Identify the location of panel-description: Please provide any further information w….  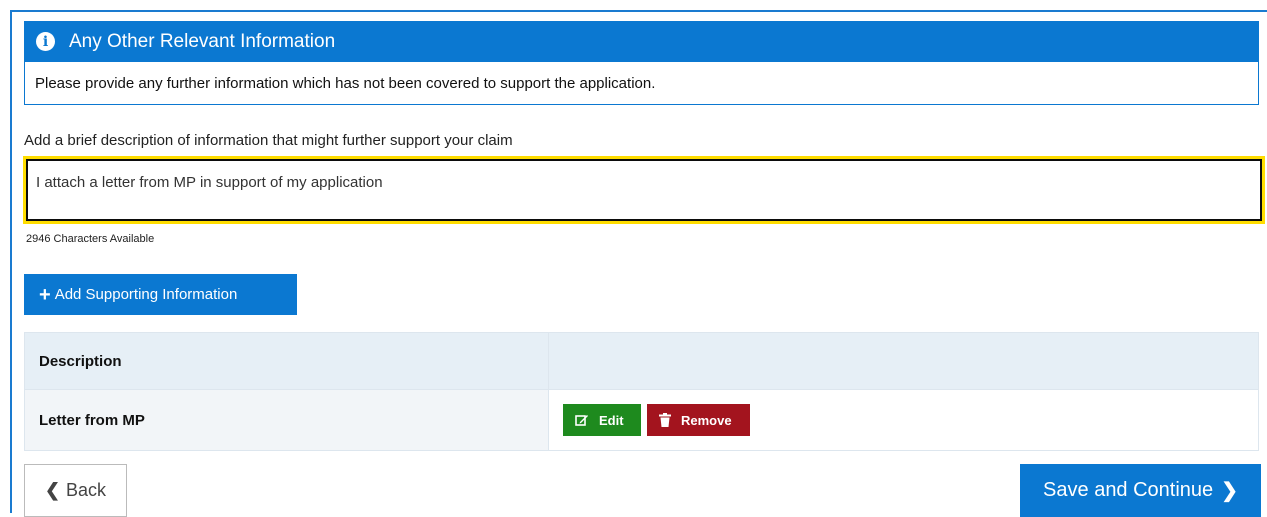
(641, 83).